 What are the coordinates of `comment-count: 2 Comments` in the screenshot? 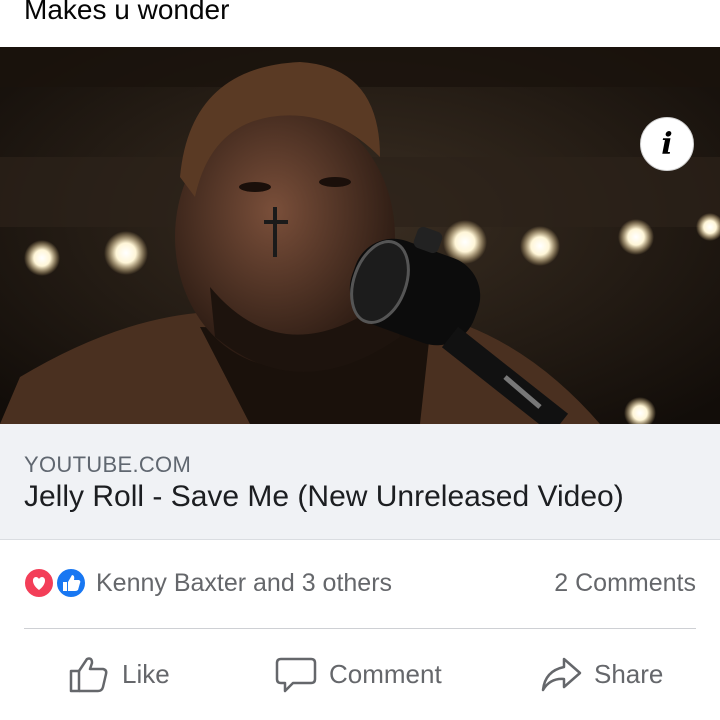 It's located at (625, 583).